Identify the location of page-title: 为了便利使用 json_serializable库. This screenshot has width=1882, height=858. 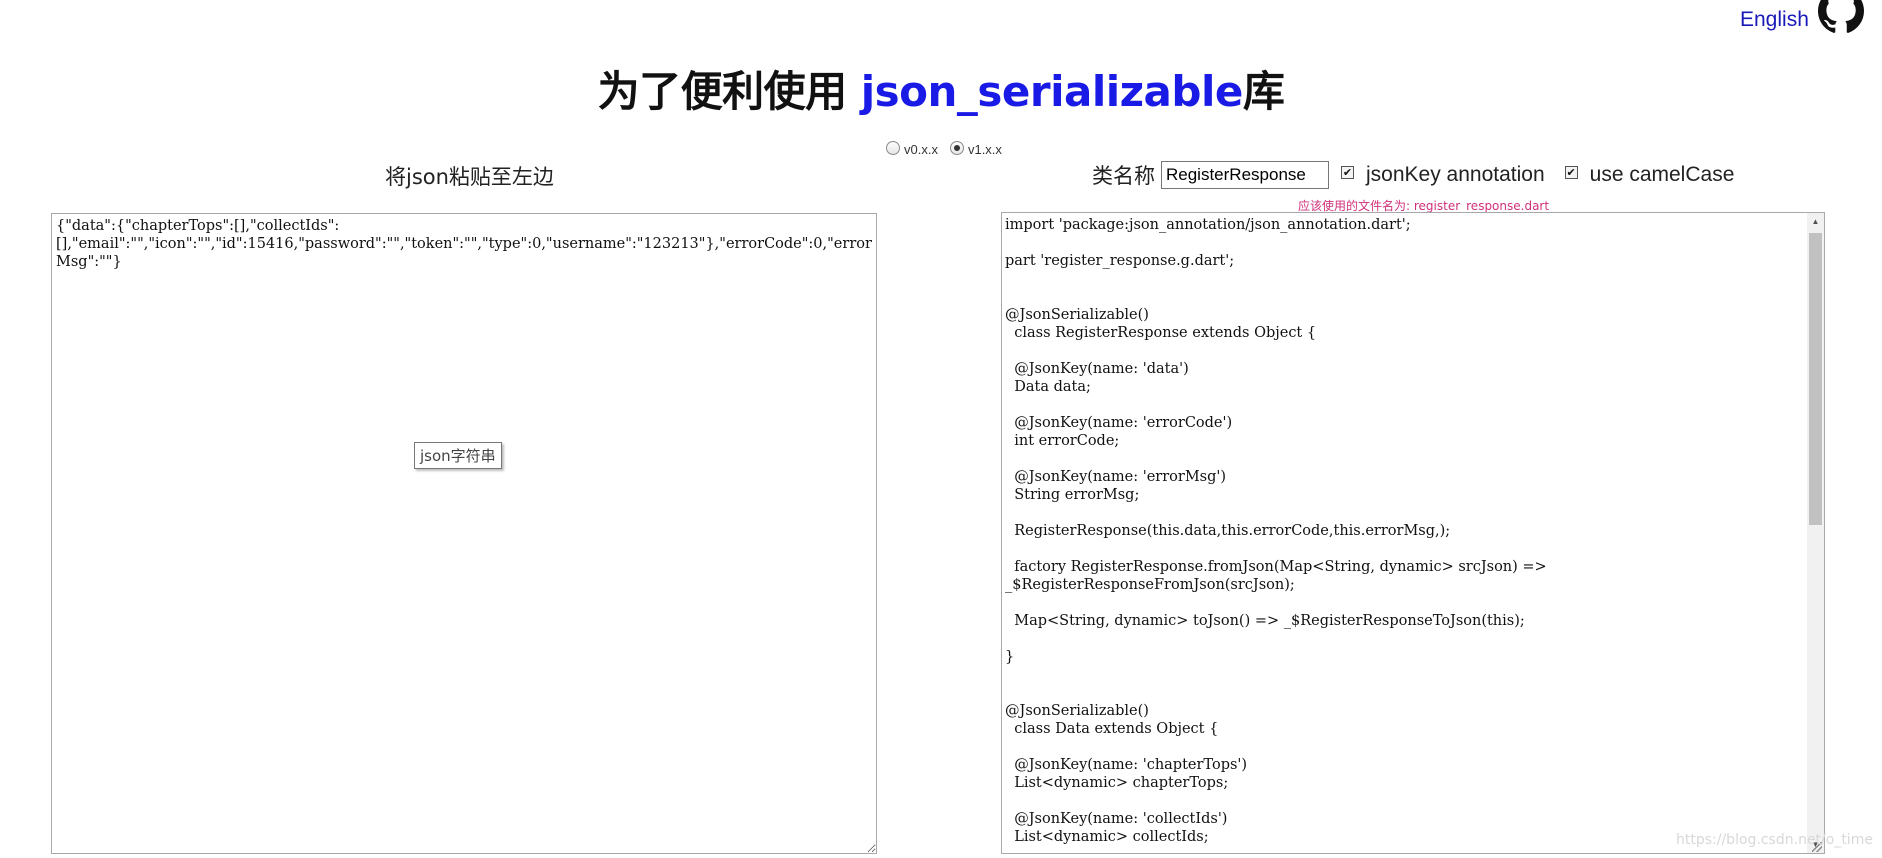
(941, 88).